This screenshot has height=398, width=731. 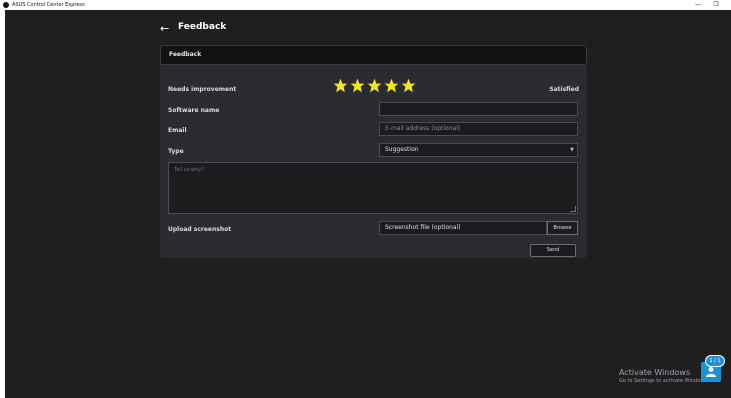 What do you see at coordinates (202, 27) in the screenshot?
I see `page-title: Feedback` at bounding box center [202, 27].